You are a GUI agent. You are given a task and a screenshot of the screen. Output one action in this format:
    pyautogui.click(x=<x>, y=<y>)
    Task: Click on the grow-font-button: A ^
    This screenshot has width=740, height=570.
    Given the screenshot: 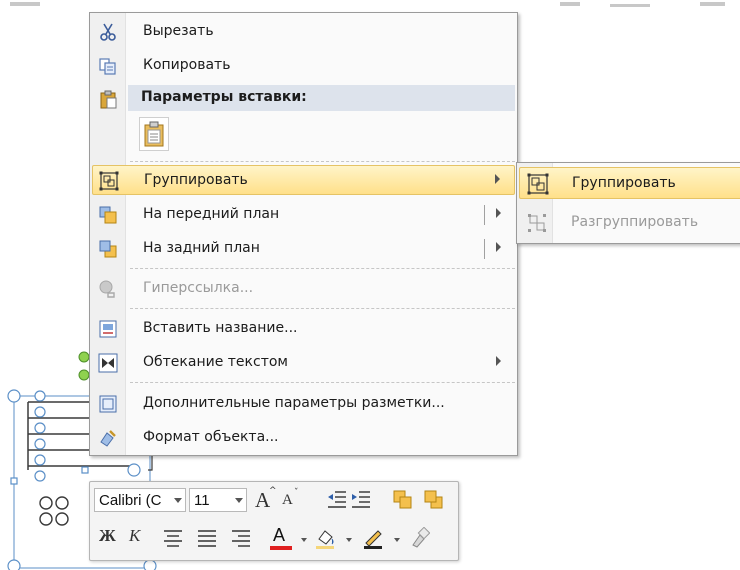 What is the action you would take?
    pyautogui.click(x=265, y=499)
    